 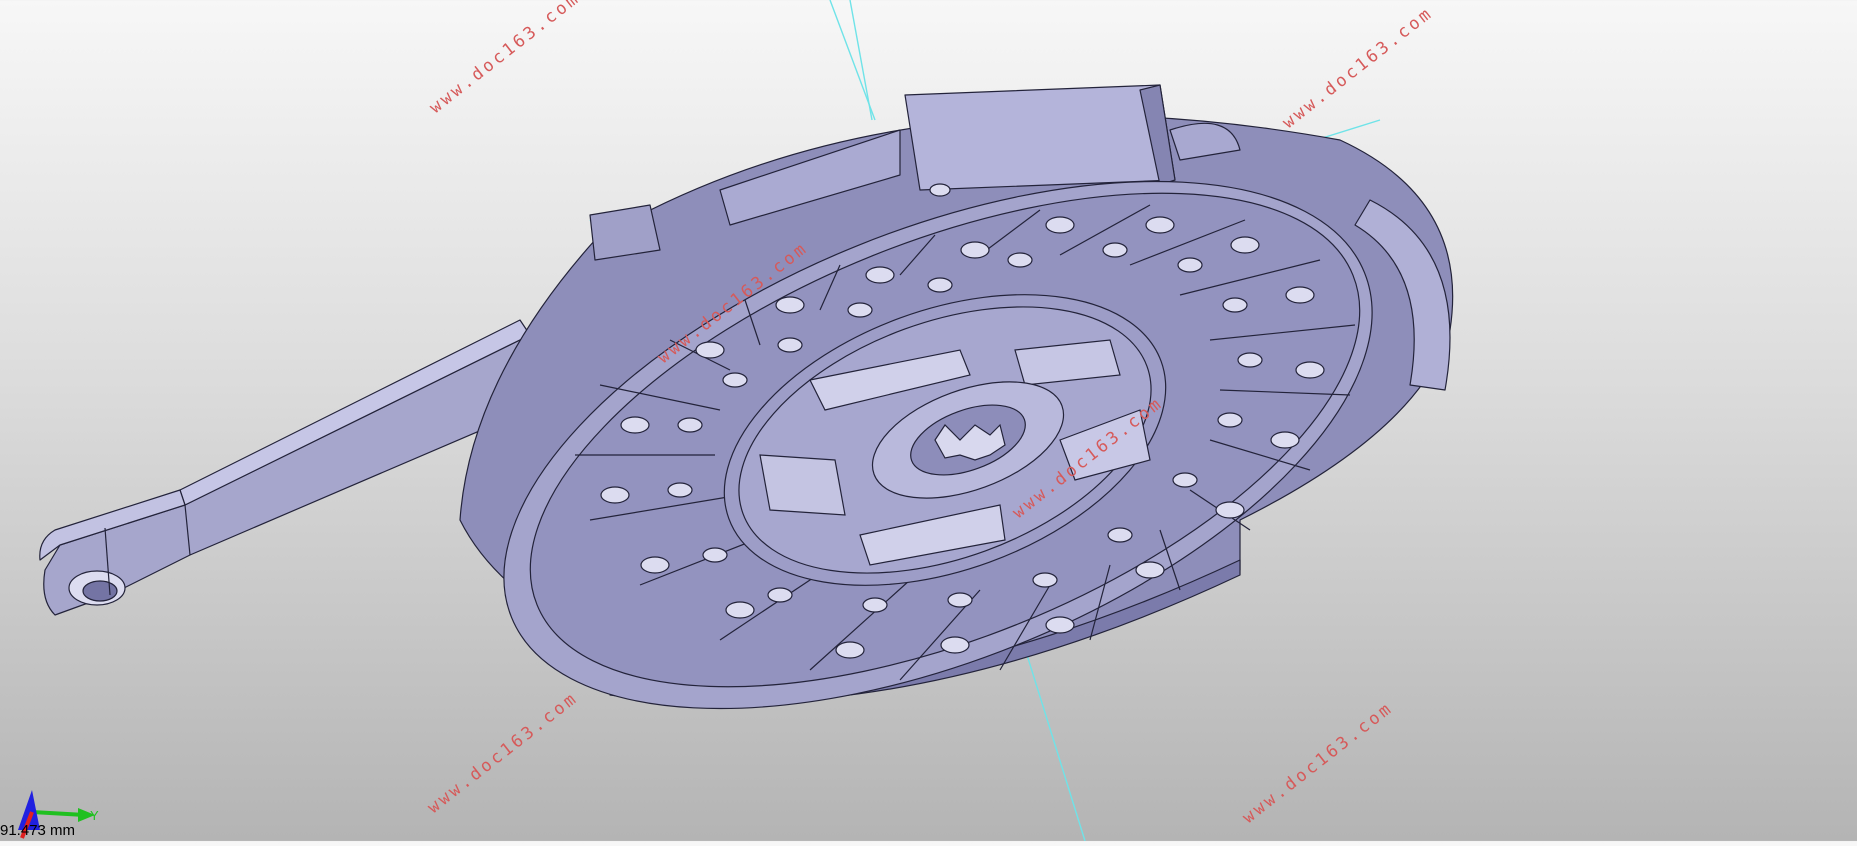 I want to click on scale-readout: 91.473 mm, so click(x=38, y=830).